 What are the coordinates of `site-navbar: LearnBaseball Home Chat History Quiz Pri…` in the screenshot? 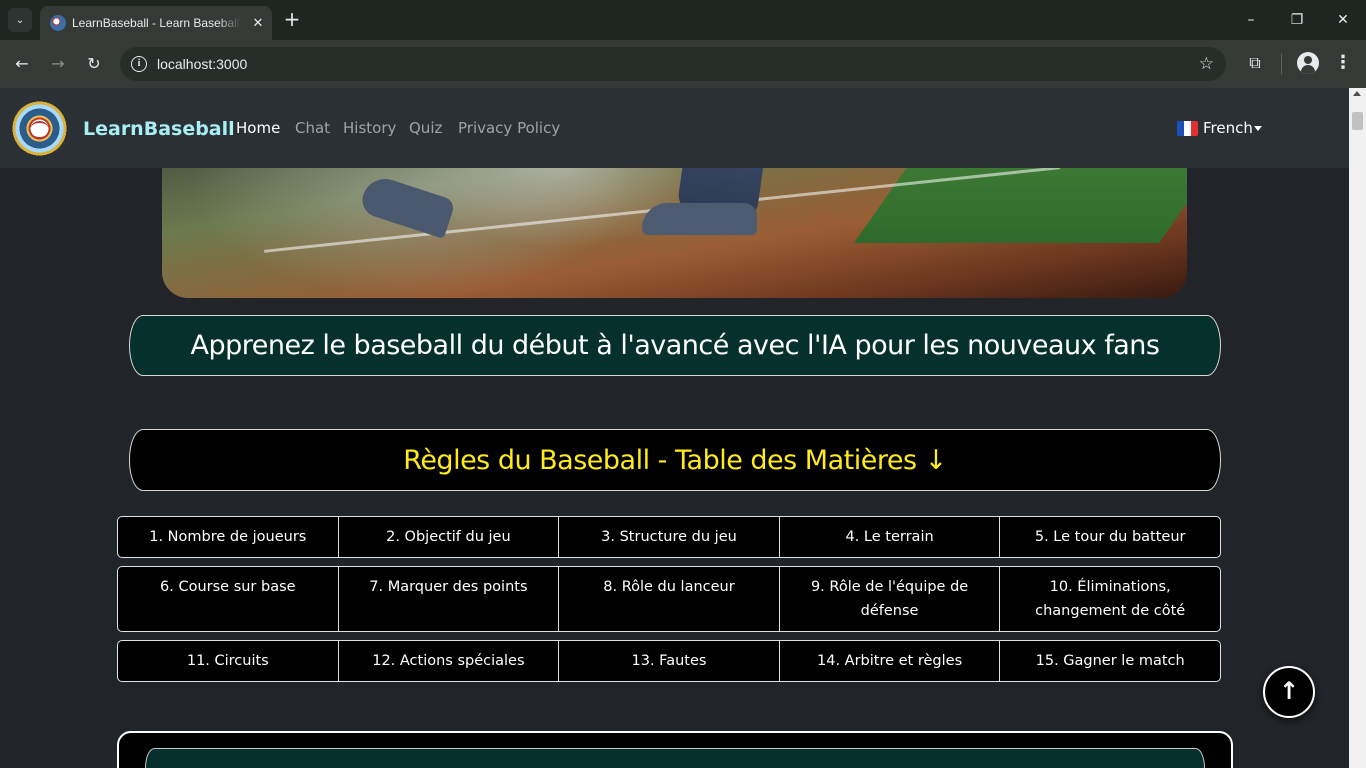 It's located at (674, 128).